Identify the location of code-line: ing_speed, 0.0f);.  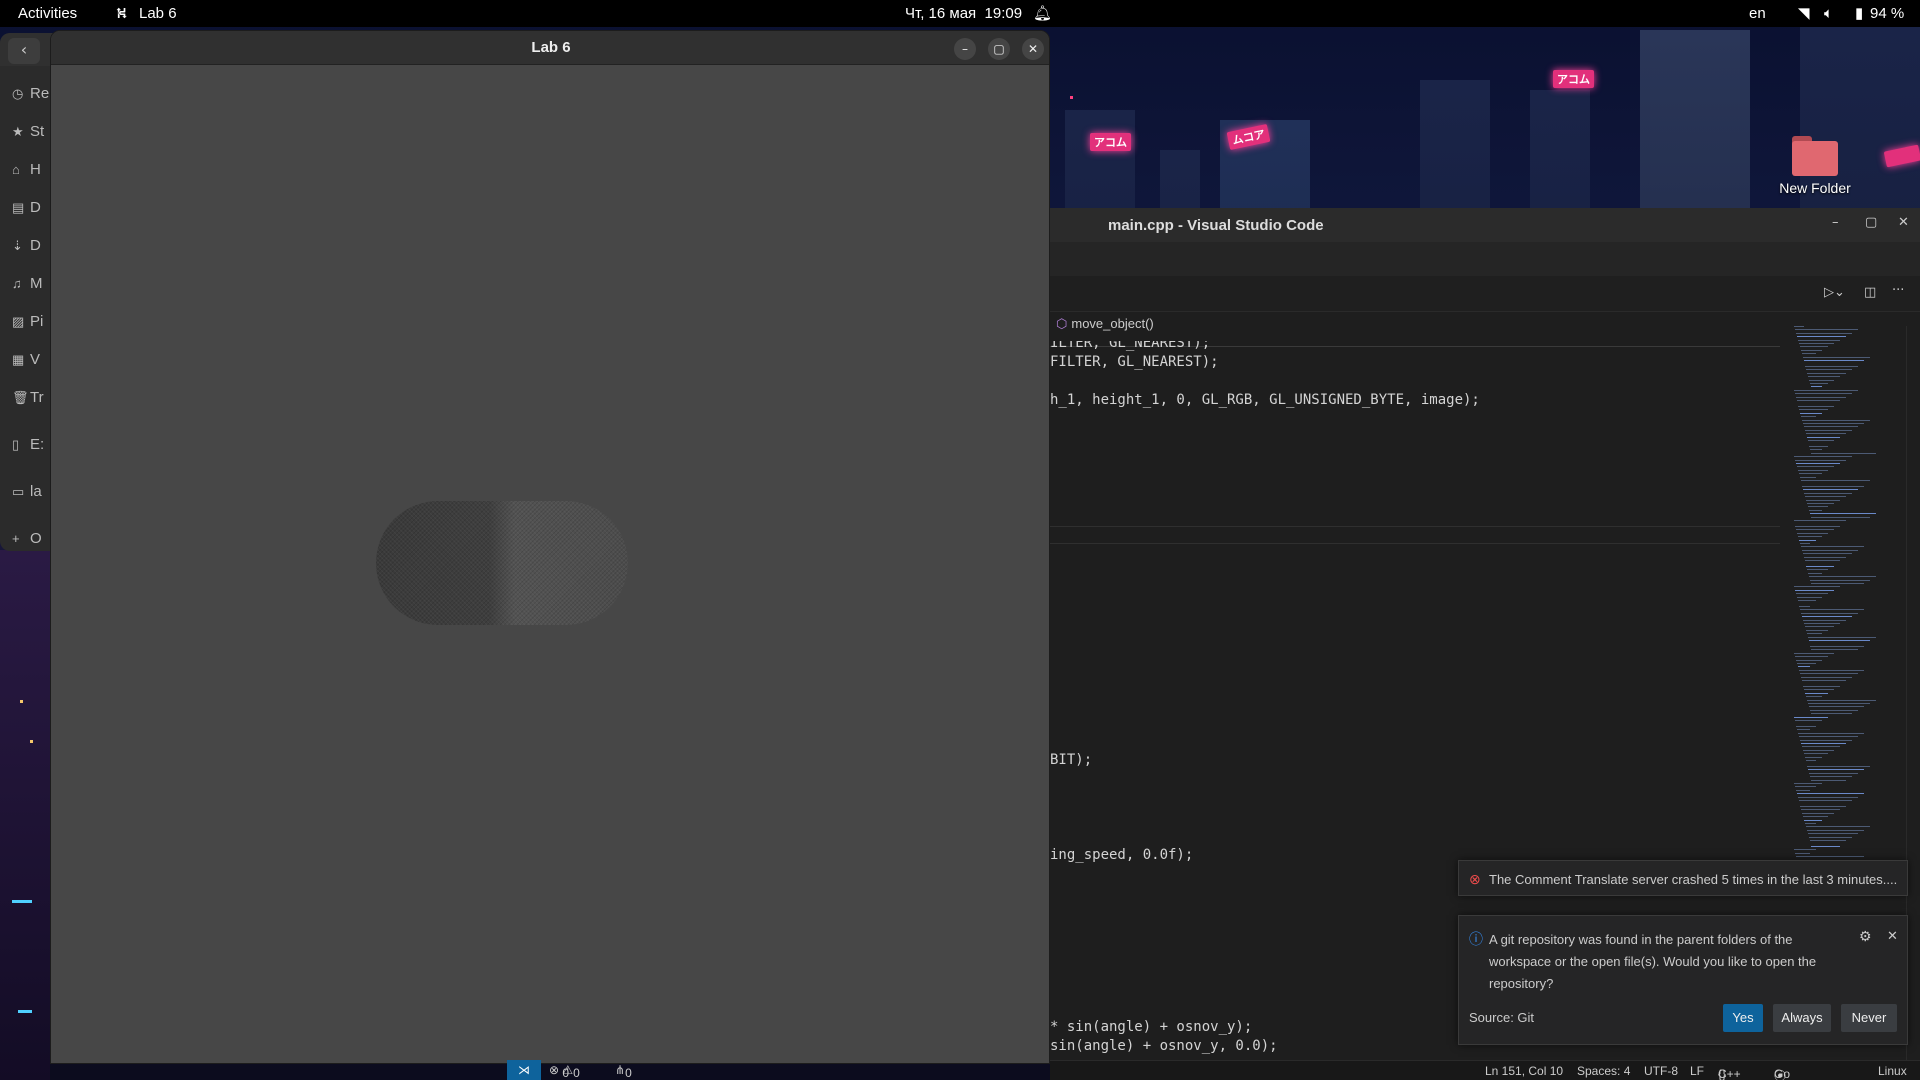
(1122, 855).